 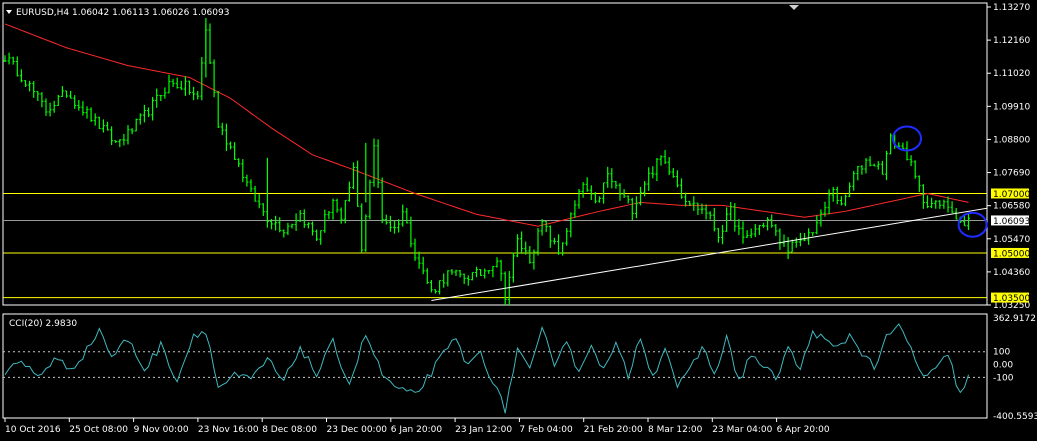 I want to click on level-price-label: 1.03500, so click(x=1011, y=299).